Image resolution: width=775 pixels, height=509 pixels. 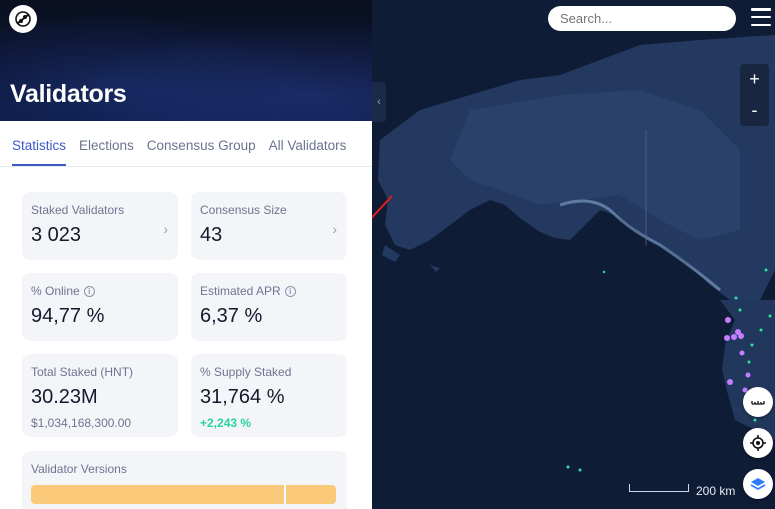 I want to click on card-label: % Supply Staked, so click(x=246, y=372).